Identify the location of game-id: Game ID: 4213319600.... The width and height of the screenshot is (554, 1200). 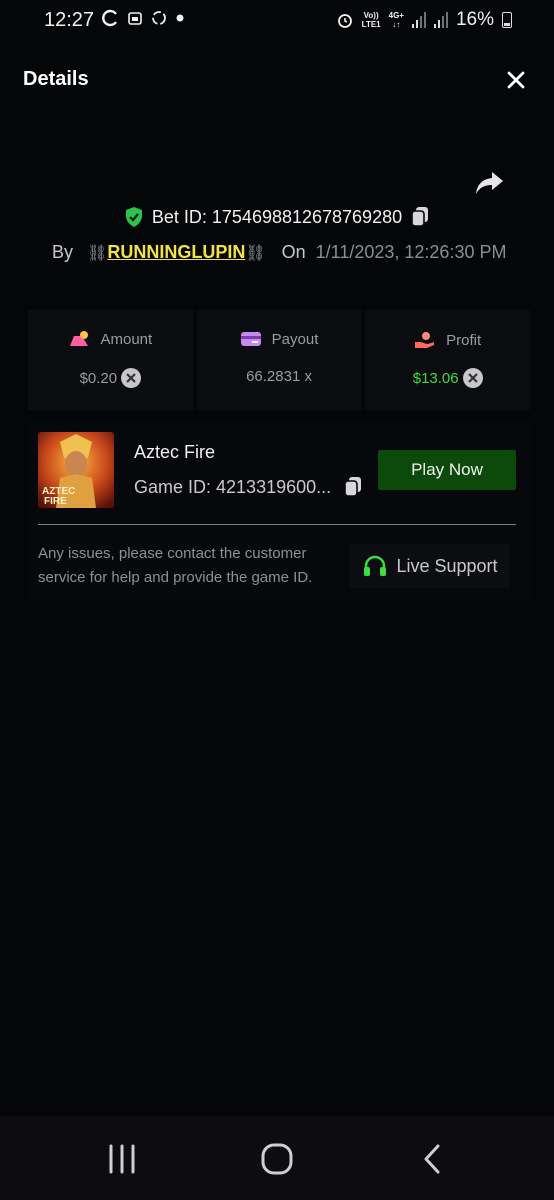
(233, 486).